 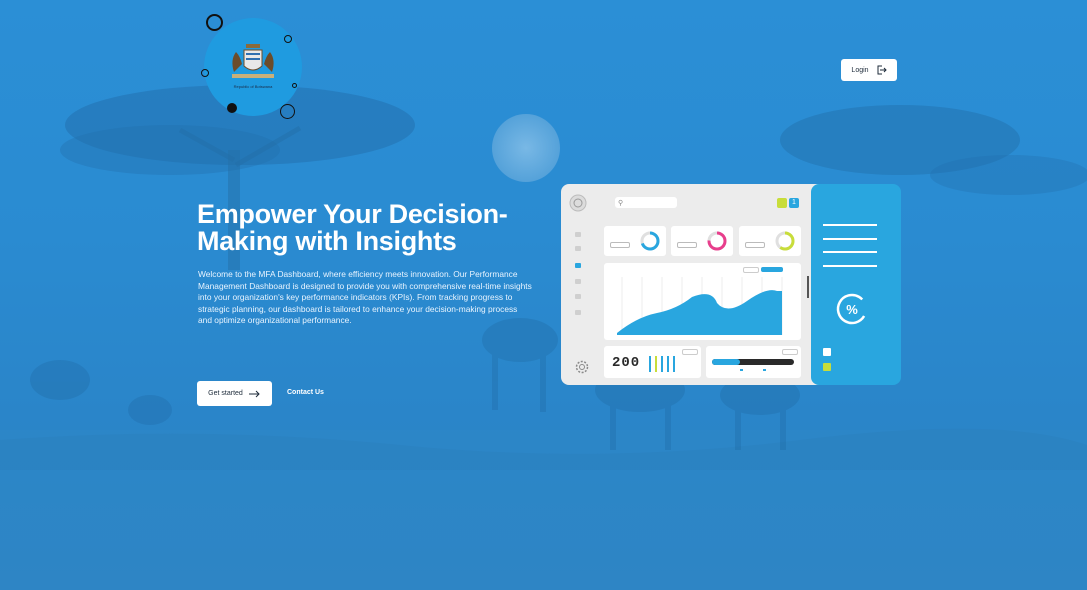 What do you see at coordinates (327, 241) in the screenshot?
I see `hero-title-line: Making with Insights` at bounding box center [327, 241].